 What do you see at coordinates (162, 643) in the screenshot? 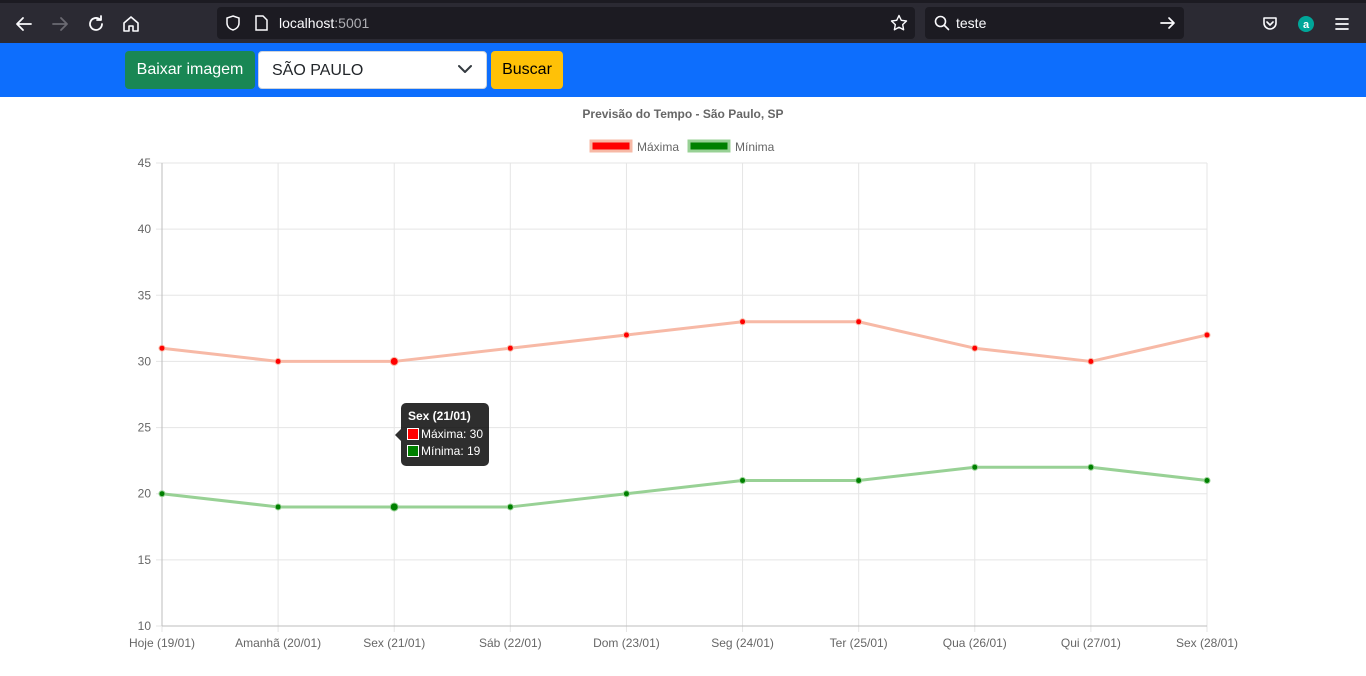
I see `x-tick-label: Hoje (19/01)` at bounding box center [162, 643].